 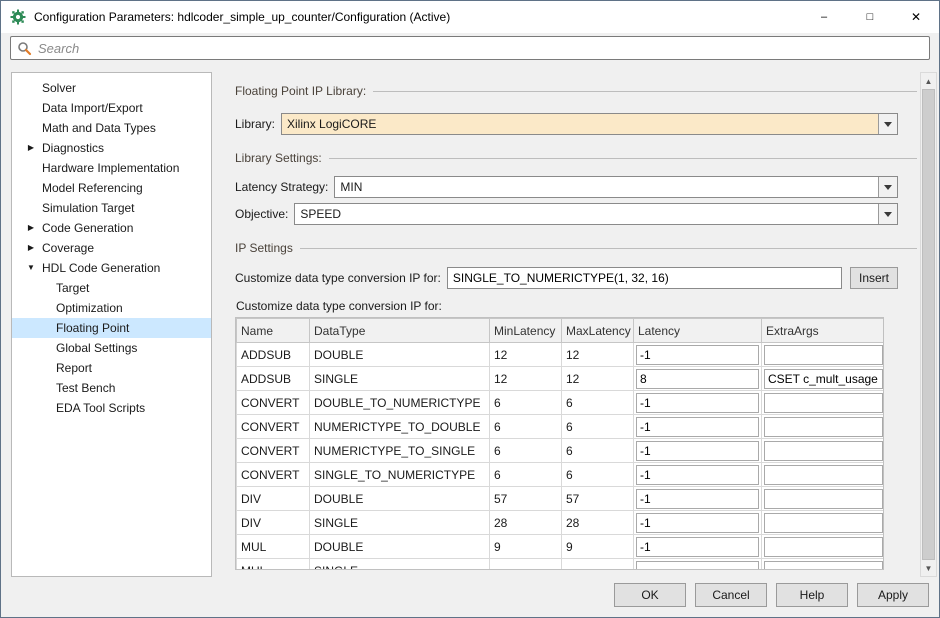 I want to click on table-row: ADDSUB DOUBLE 12 12, so click(x=559, y=354).